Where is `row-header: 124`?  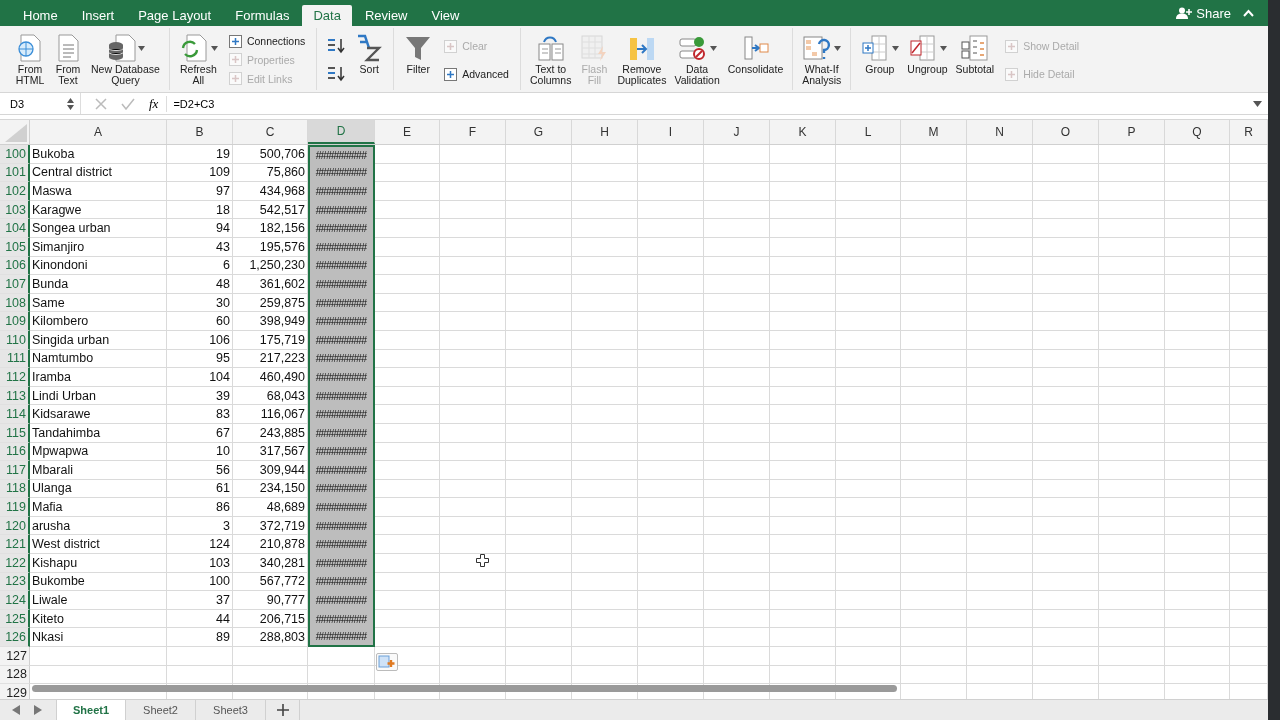 row-header: 124 is located at coordinates (15, 600).